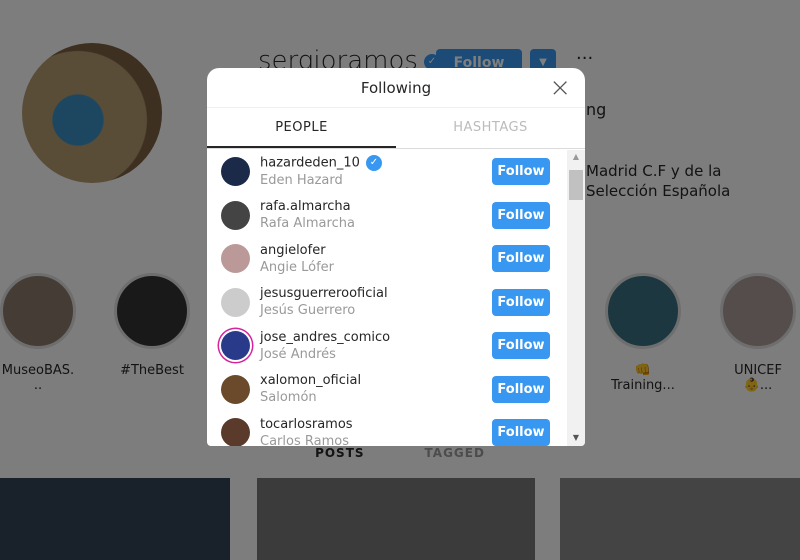 This screenshot has height=560, width=800. I want to click on username-link: jesusguerrerooficial, so click(324, 293).